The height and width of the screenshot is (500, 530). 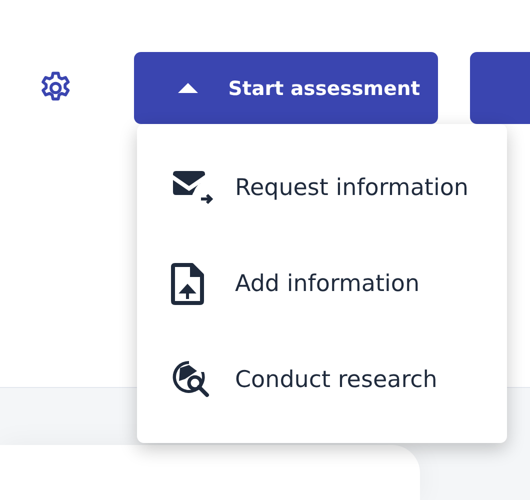 What do you see at coordinates (322, 188) in the screenshot?
I see `menu-item: Request information` at bounding box center [322, 188].